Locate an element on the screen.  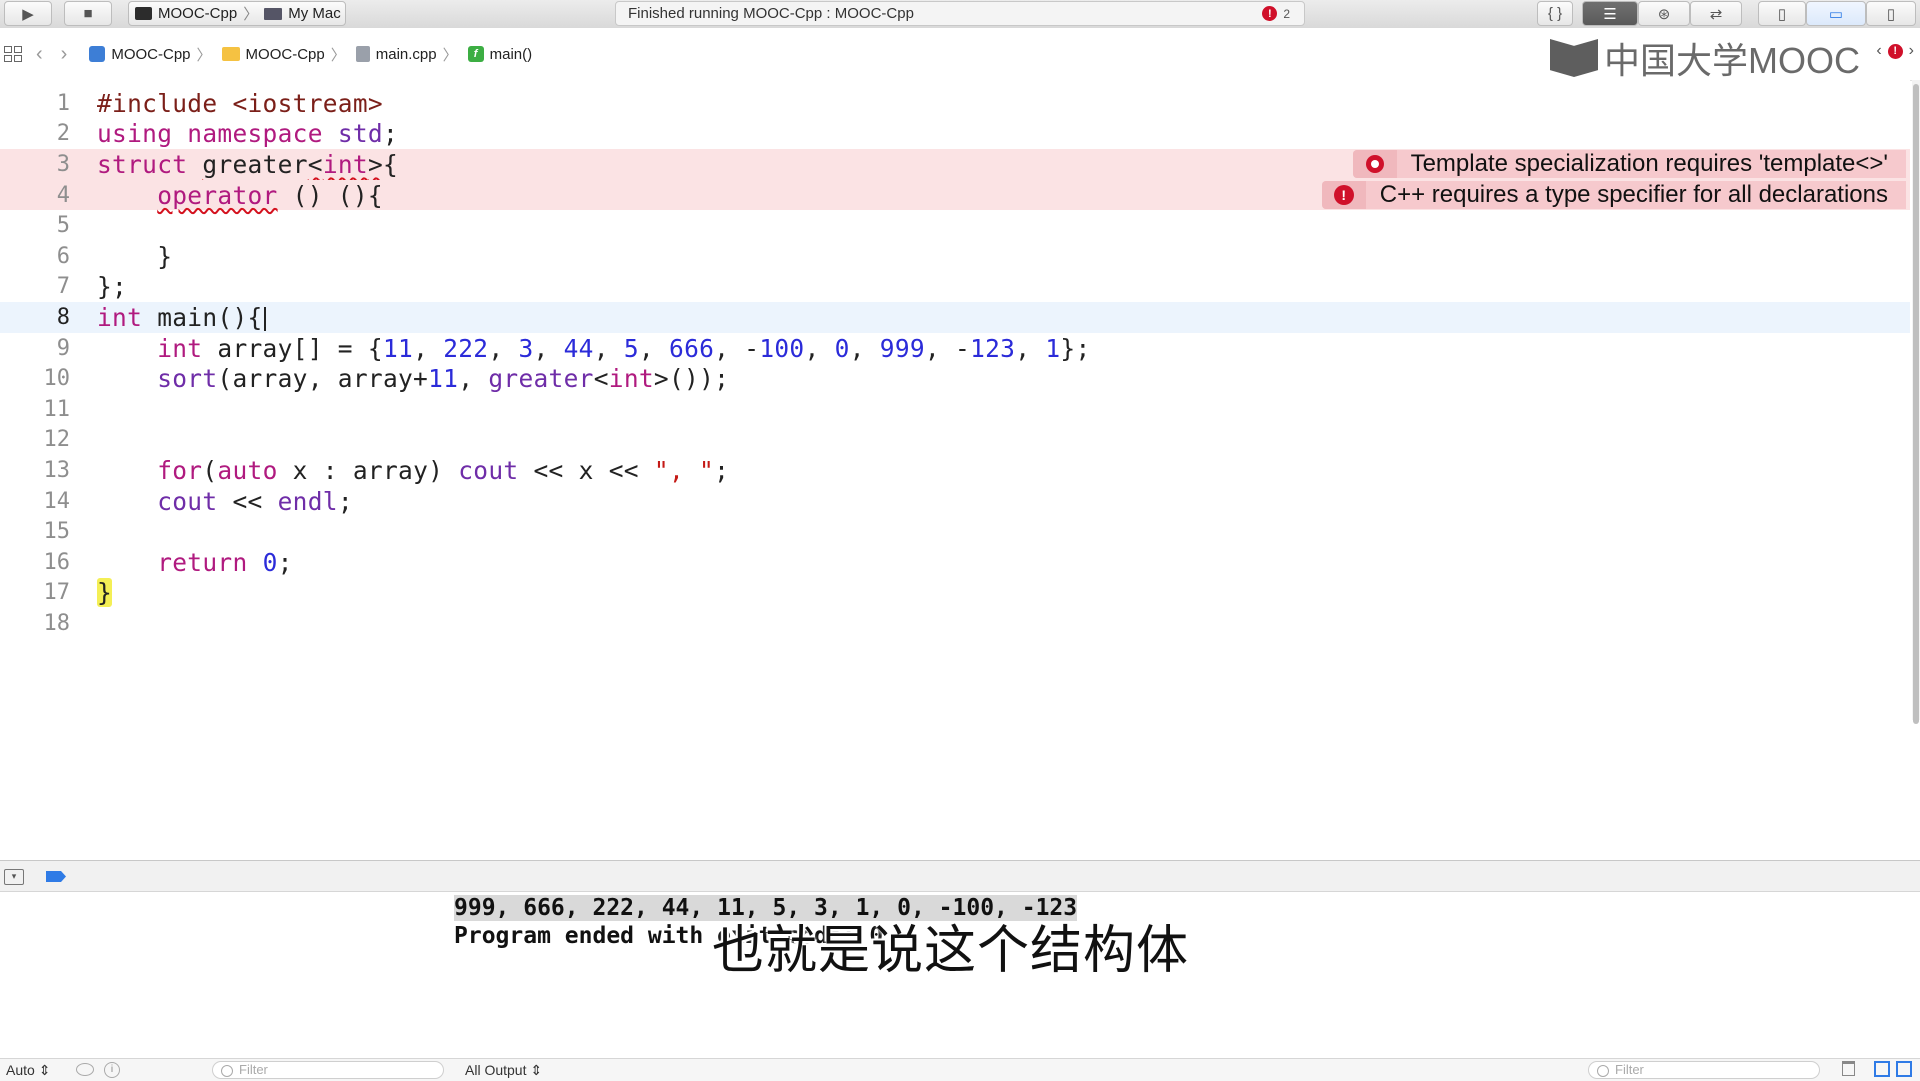
play-icon: ▶ is located at coordinates (28, 14).